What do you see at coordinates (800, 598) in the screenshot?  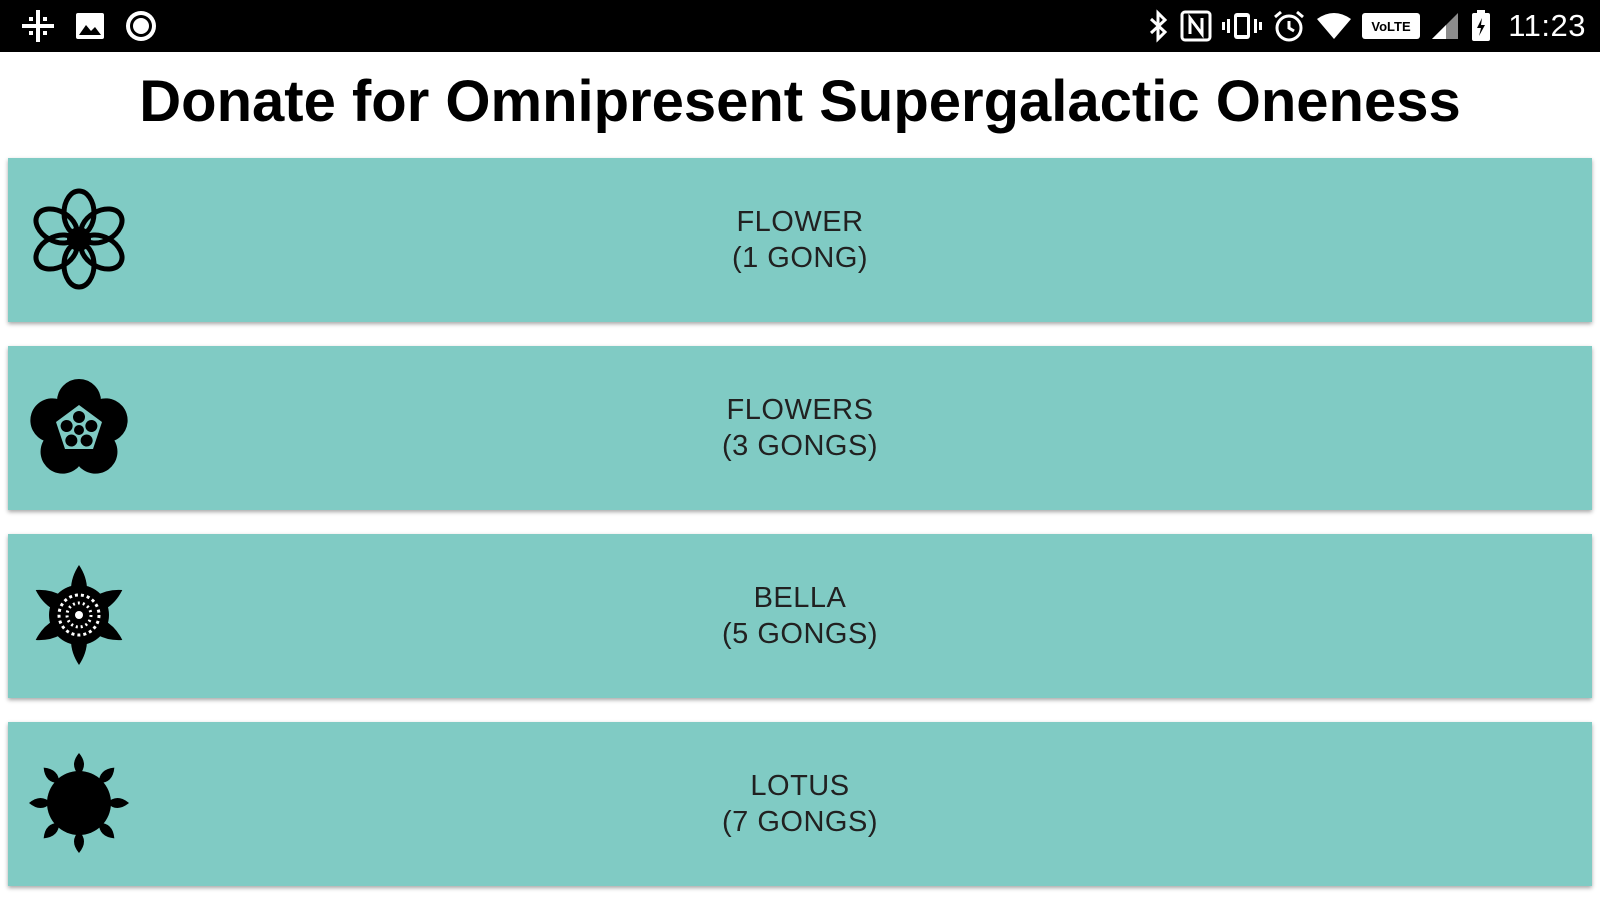 I see `item-name: BELLA` at bounding box center [800, 598].